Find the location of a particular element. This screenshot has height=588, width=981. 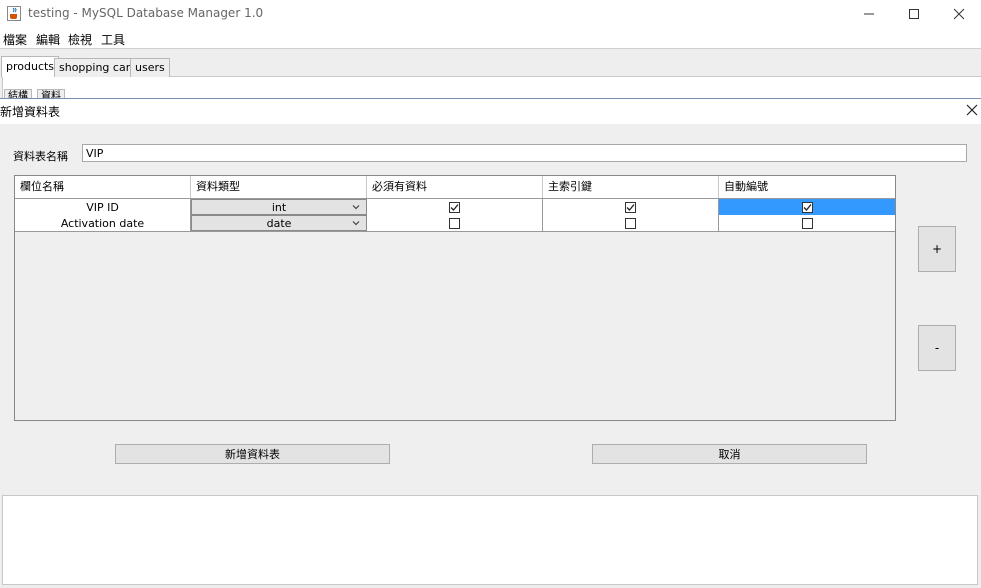

header-column-name: 欄位名稱 is located at coordinates (103, 187).